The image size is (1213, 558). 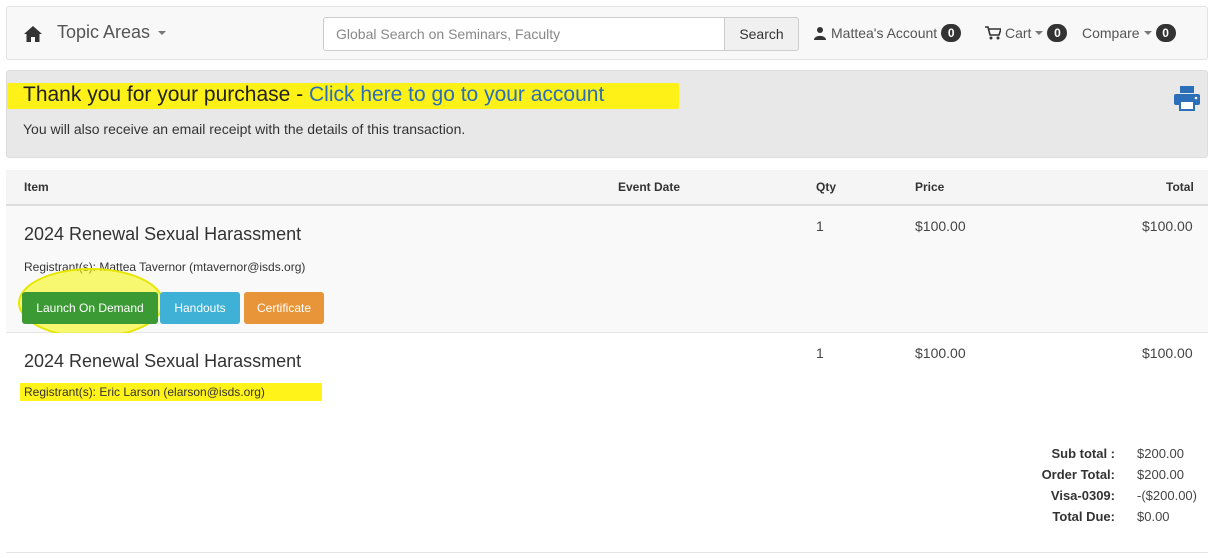 I want to click on account-menu: Mattea's Account 0, so click(x=887, y=33).